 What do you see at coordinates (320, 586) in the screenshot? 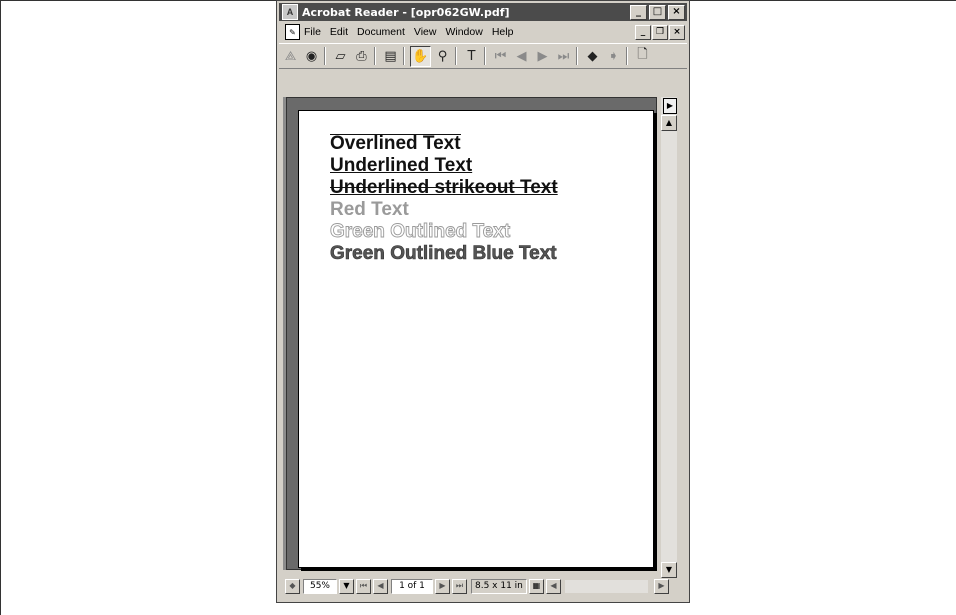
I see `zoom-field: 55%` at bounding box center [320, 586].